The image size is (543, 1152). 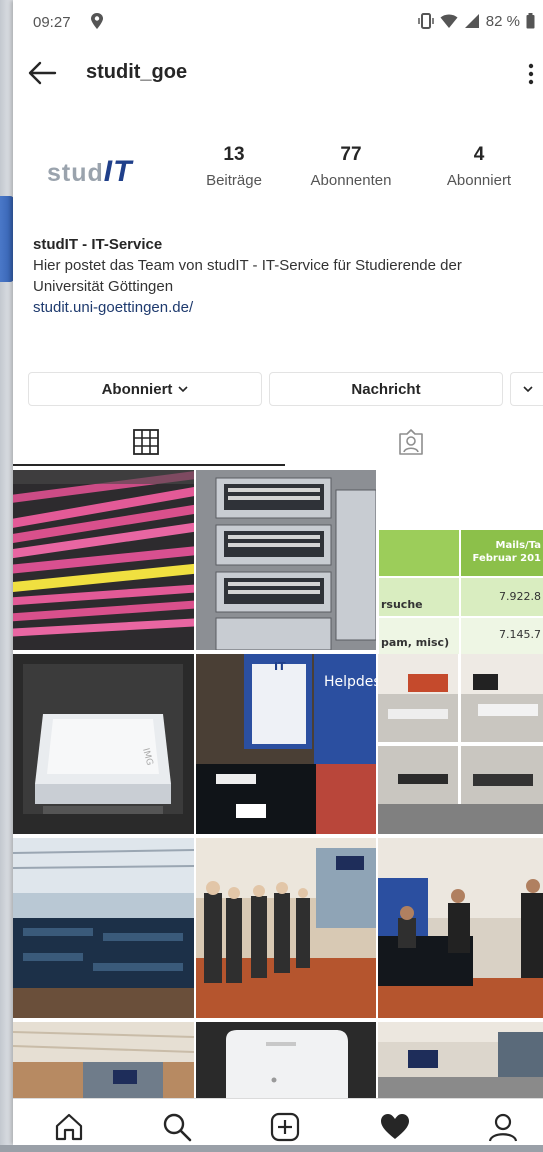 I want to click on message-button: Nachricht, so click(x=386, y=389).